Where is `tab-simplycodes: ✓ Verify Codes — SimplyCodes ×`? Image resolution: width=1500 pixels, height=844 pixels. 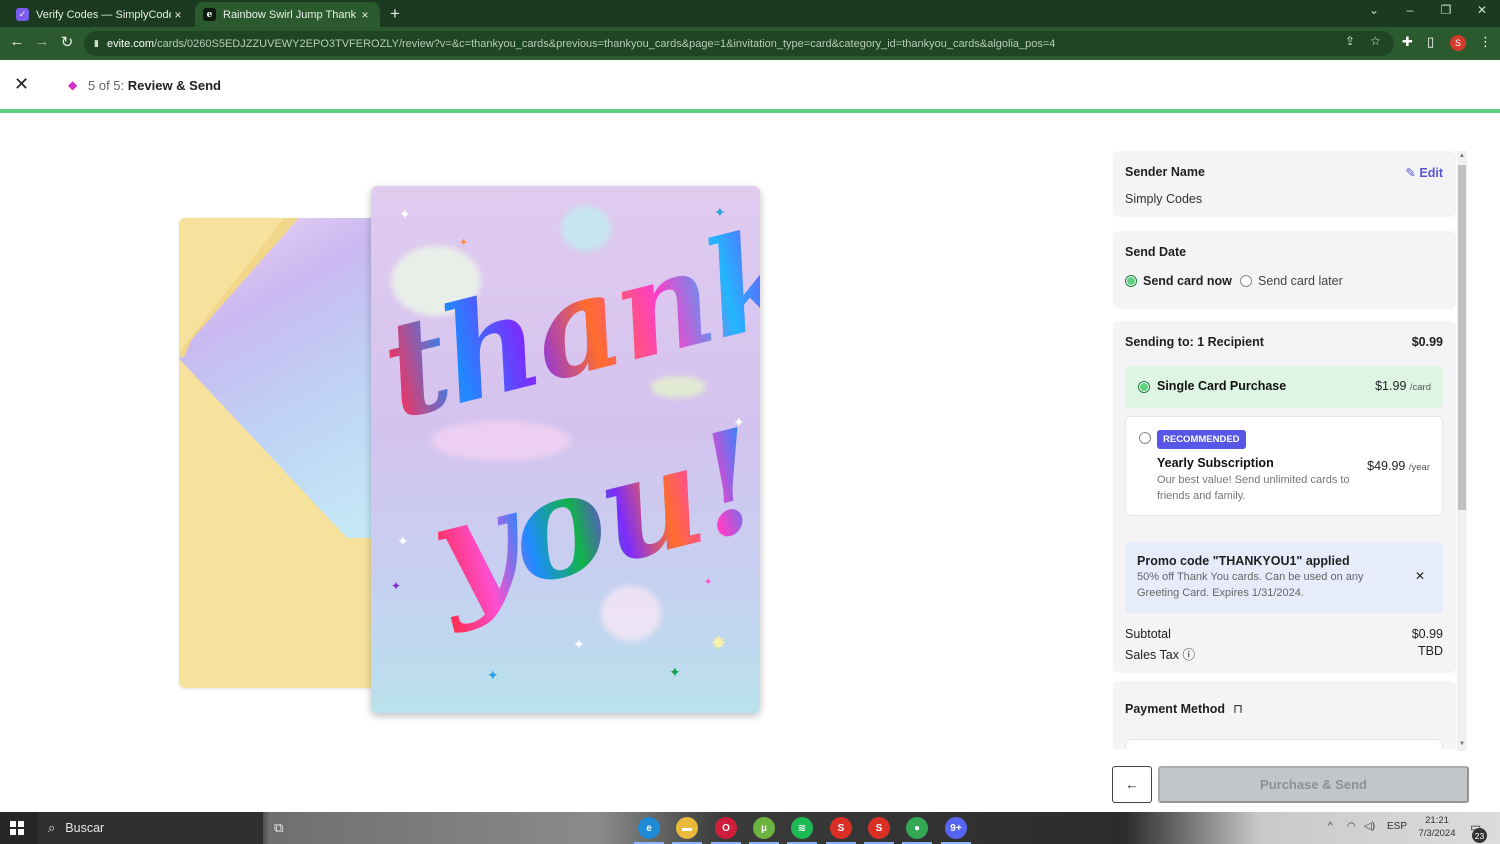
tab-simplycodes: ✓ Verify Codes — SimplyCodes × is located at coordinates (100, 14).